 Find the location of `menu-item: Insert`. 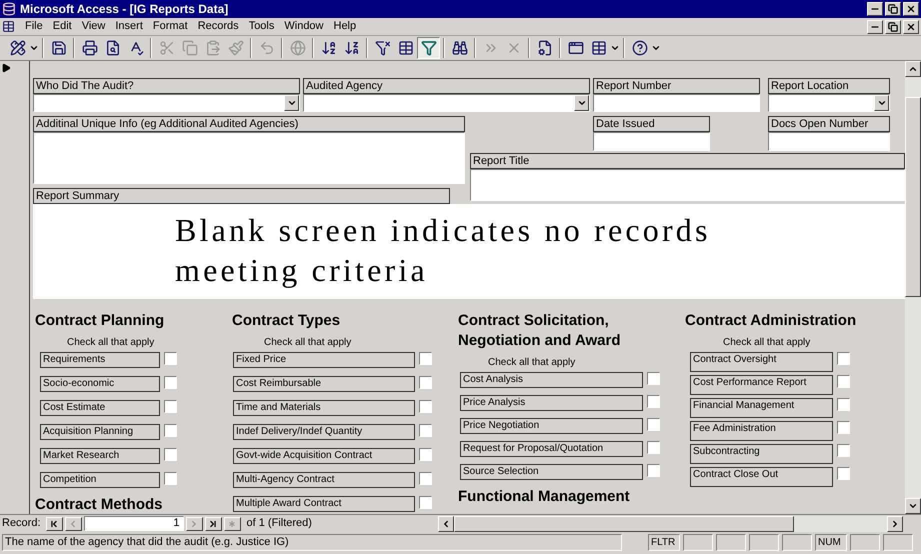

menu-item: Insert is located at coordinates (129, 26).